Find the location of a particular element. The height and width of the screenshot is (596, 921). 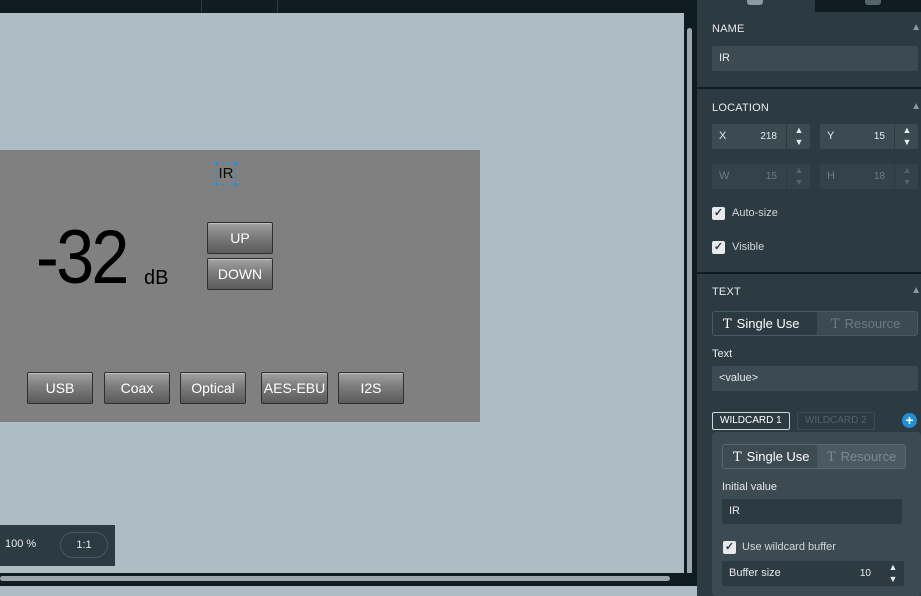

ir-label-text: IR is located at coordinates (226, 173).